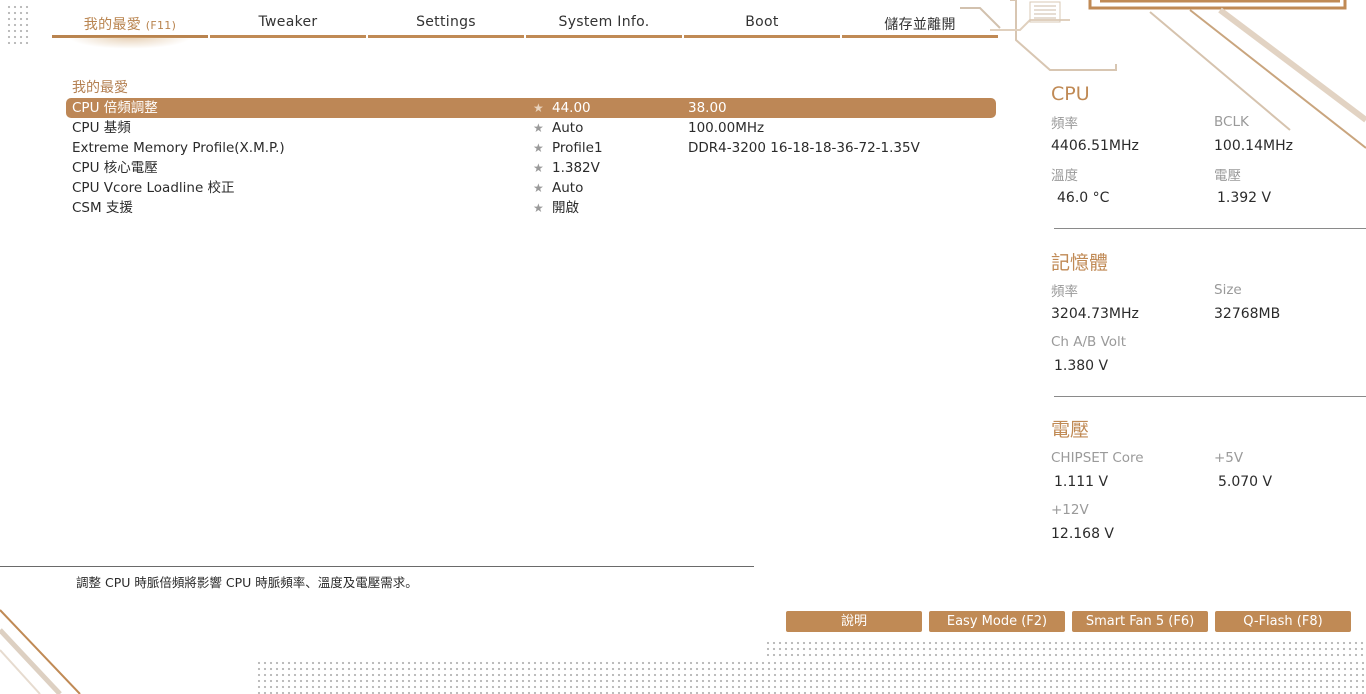 The width and height of the screenshot is (1366, 694). What do you see at coordinates (1089, 342) in the screenshot?
I see `memory-chvolt-label: Ch A/B Volt` at bounding box center [1089, 342].